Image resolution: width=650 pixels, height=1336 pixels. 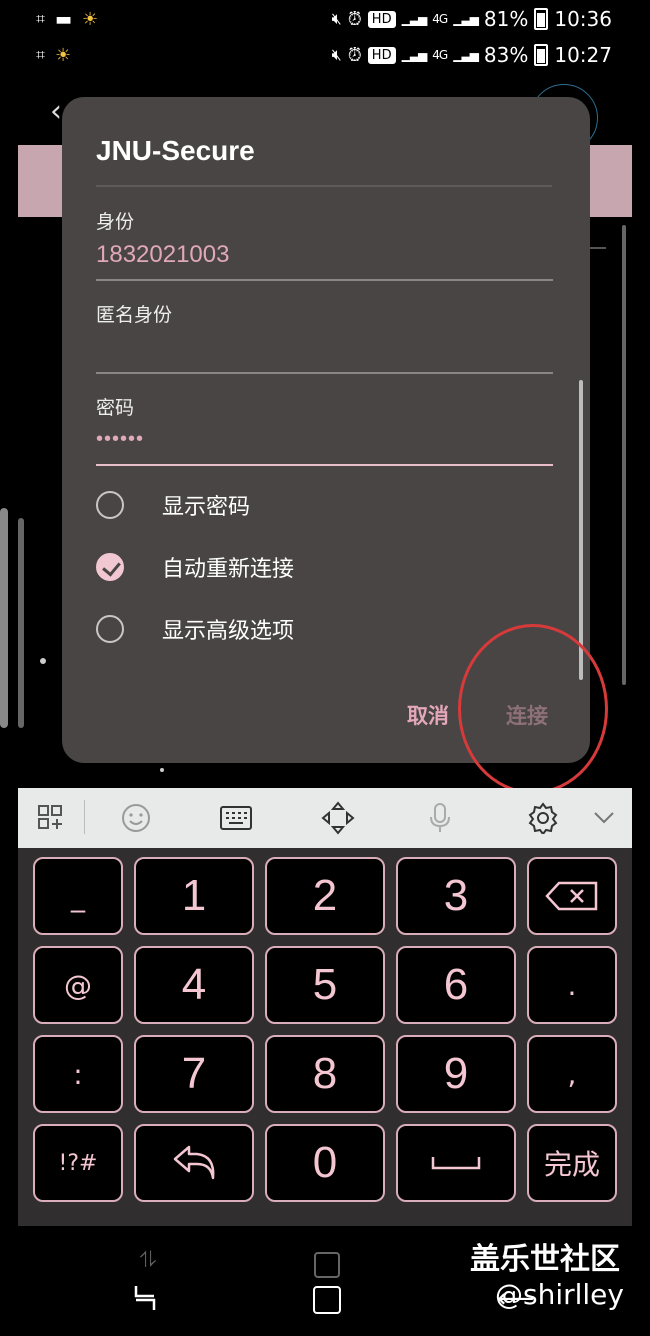 I want to click on space-key, so click(x=456, y=1163).